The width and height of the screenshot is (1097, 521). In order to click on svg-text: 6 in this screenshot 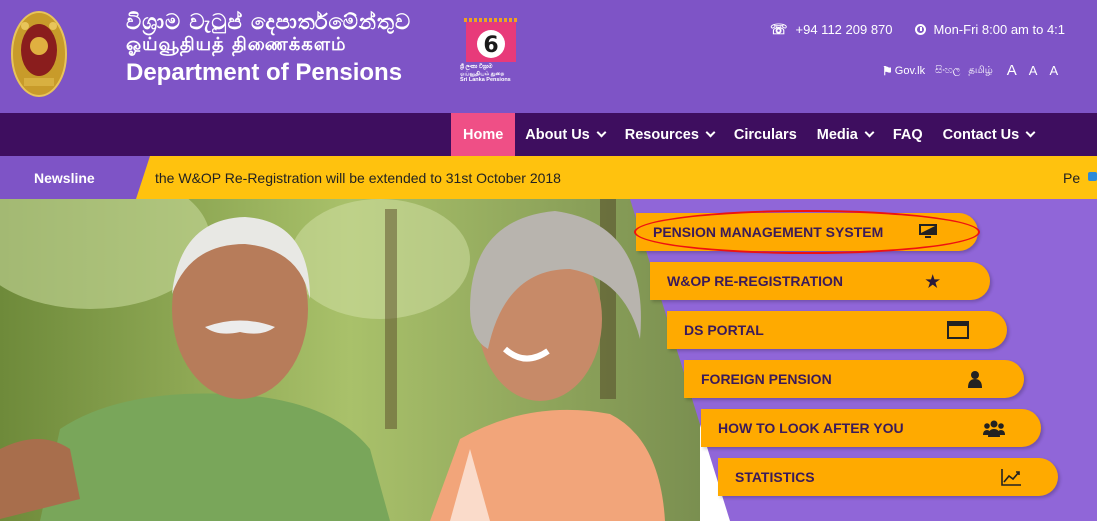, I will do `click(490, 45)`.